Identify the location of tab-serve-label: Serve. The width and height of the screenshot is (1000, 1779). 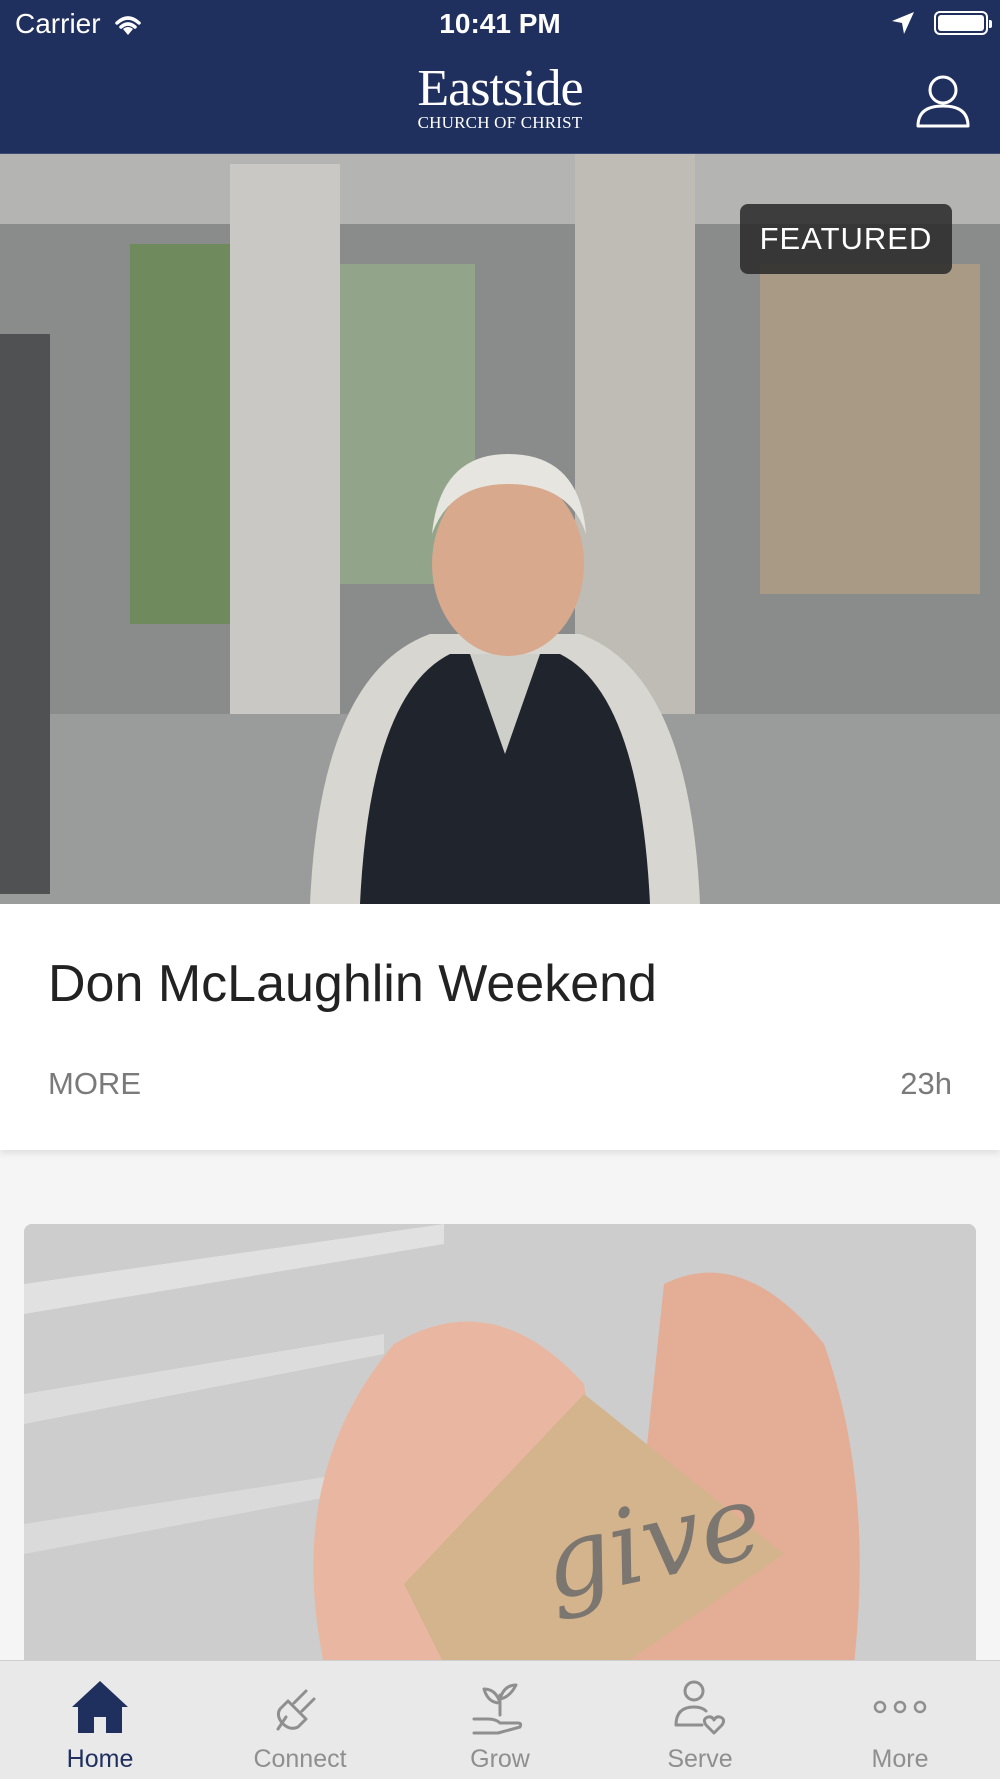
(700, 1759).